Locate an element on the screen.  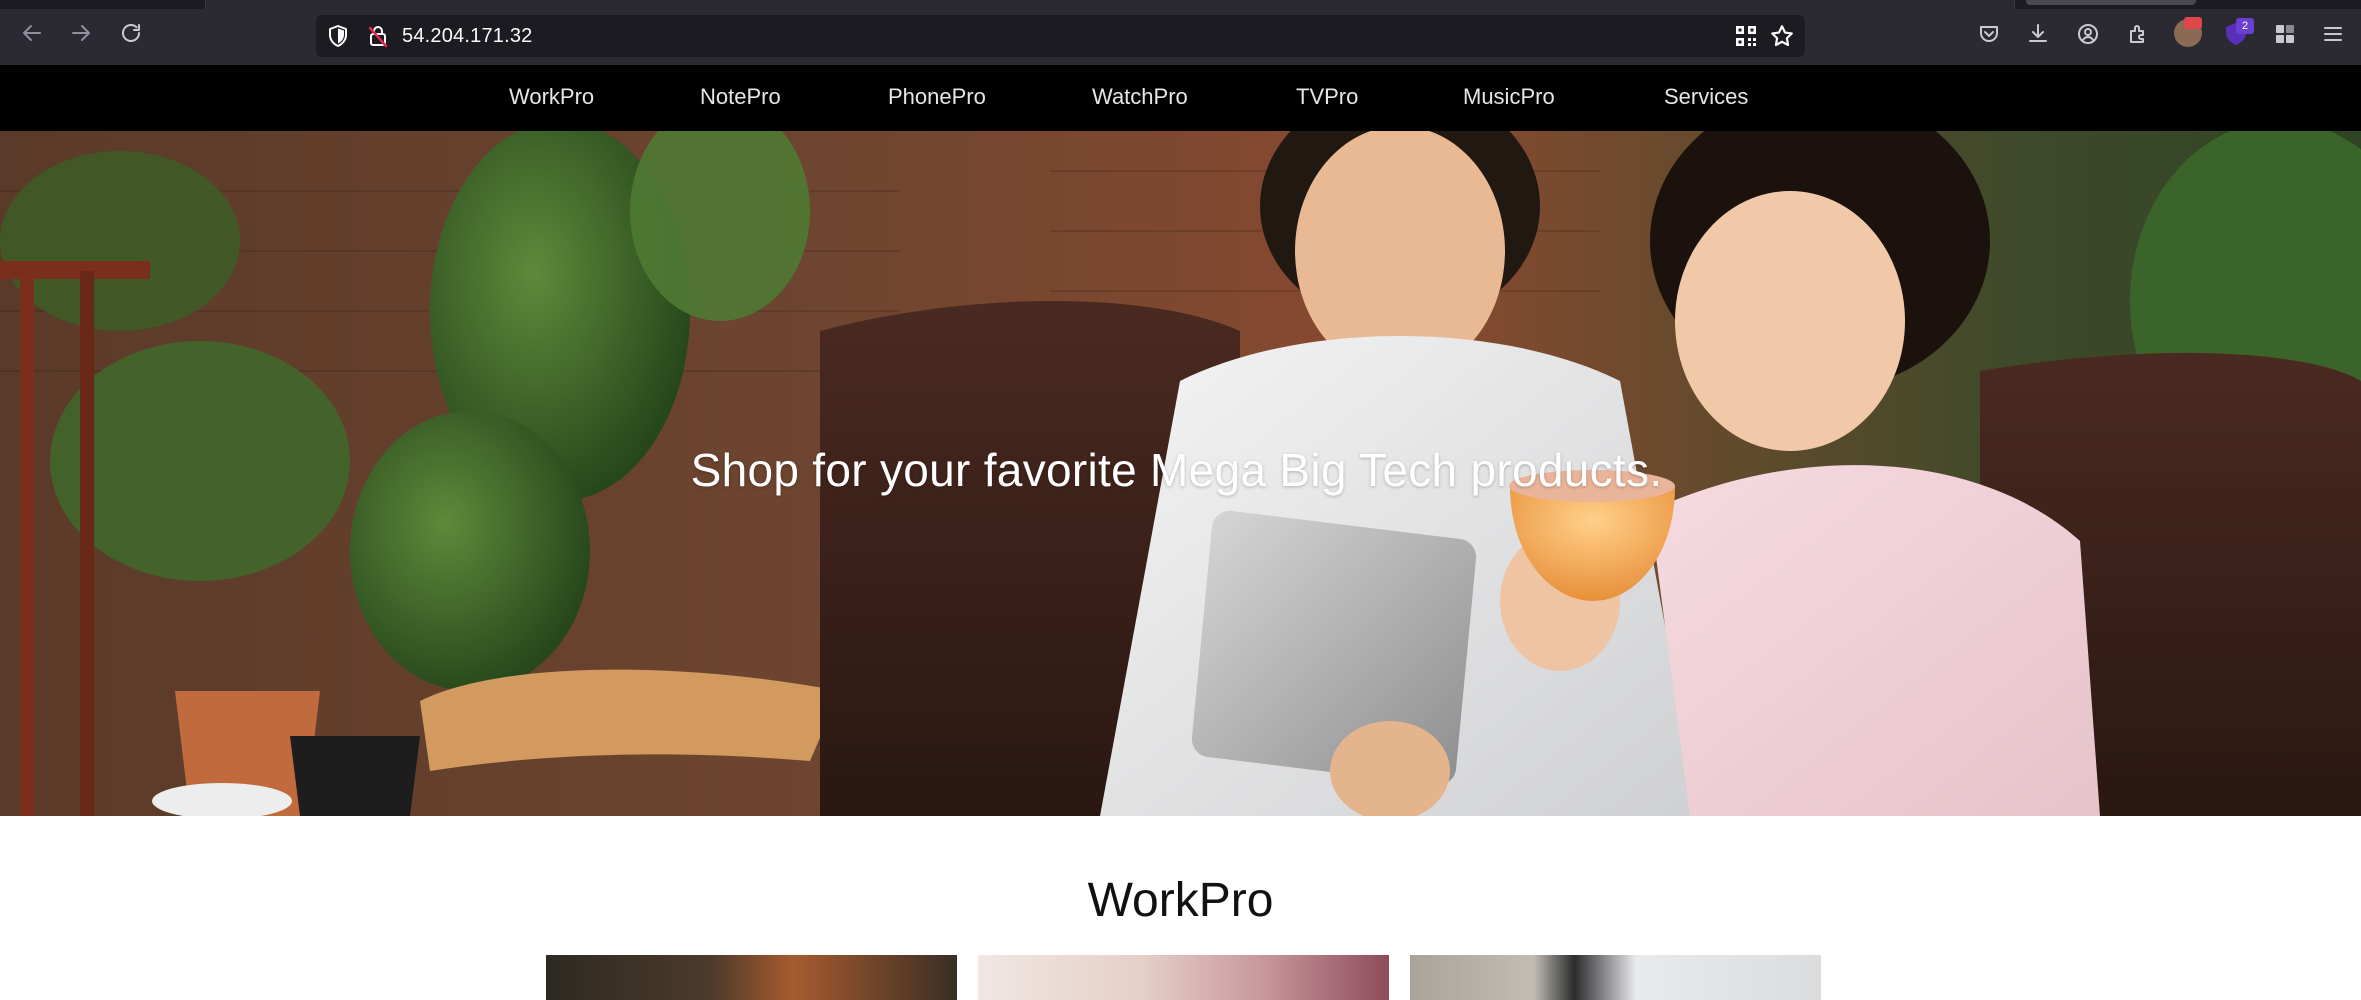
puzzle-icon is located at coordinates (2137, 34).